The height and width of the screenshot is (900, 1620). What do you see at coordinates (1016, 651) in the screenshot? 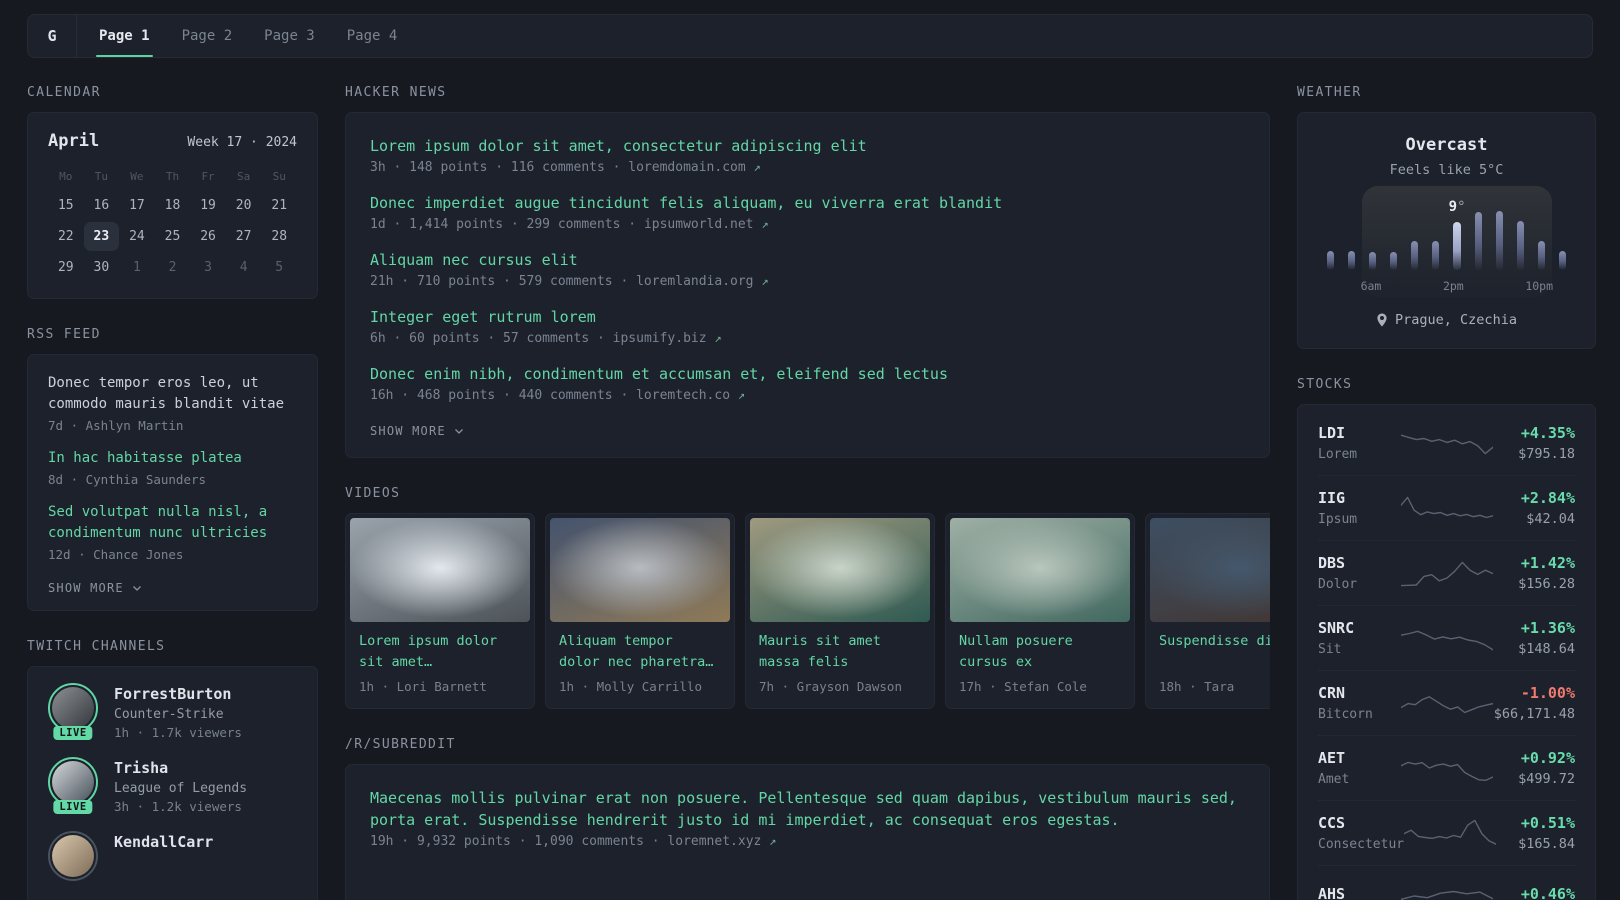
I see `video-title: Nullam posuere cursus ex` at bounding box center [1016, 651].